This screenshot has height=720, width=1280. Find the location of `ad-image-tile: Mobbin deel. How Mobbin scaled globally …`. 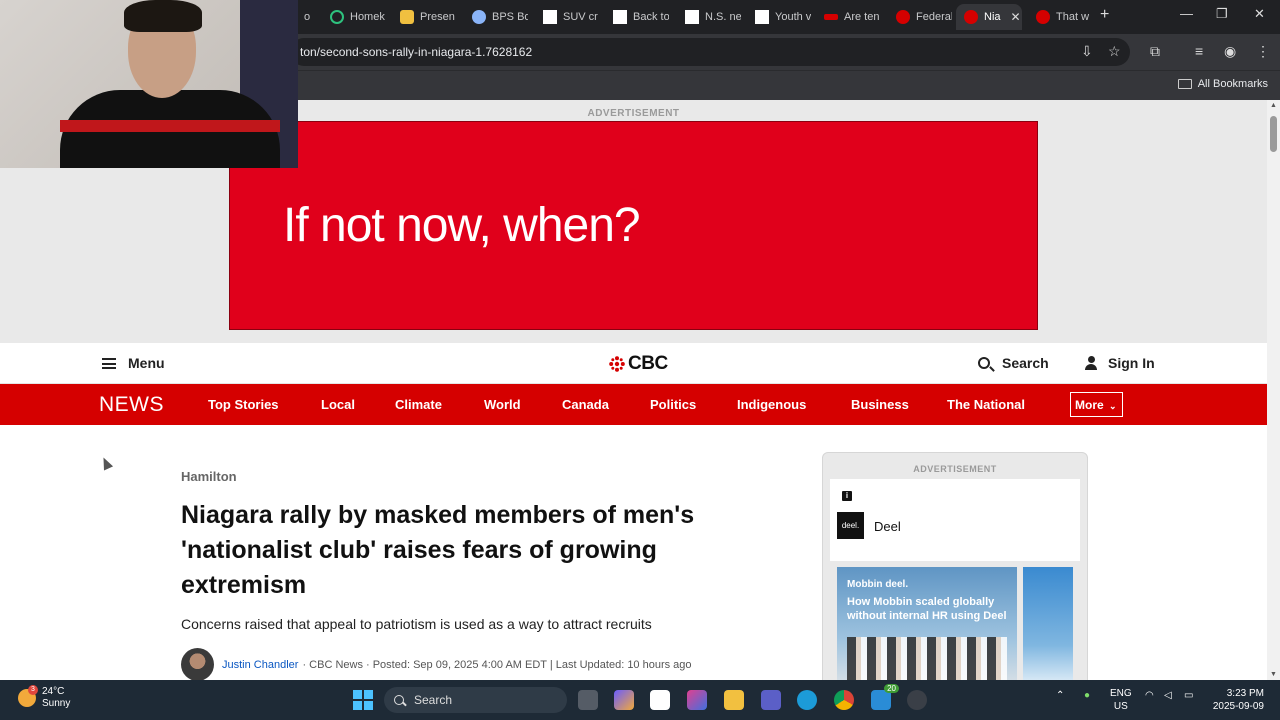

ad-image-tile: Mobbin deel. How Mobbin scaled globally … is located at coordinates (927, 623).